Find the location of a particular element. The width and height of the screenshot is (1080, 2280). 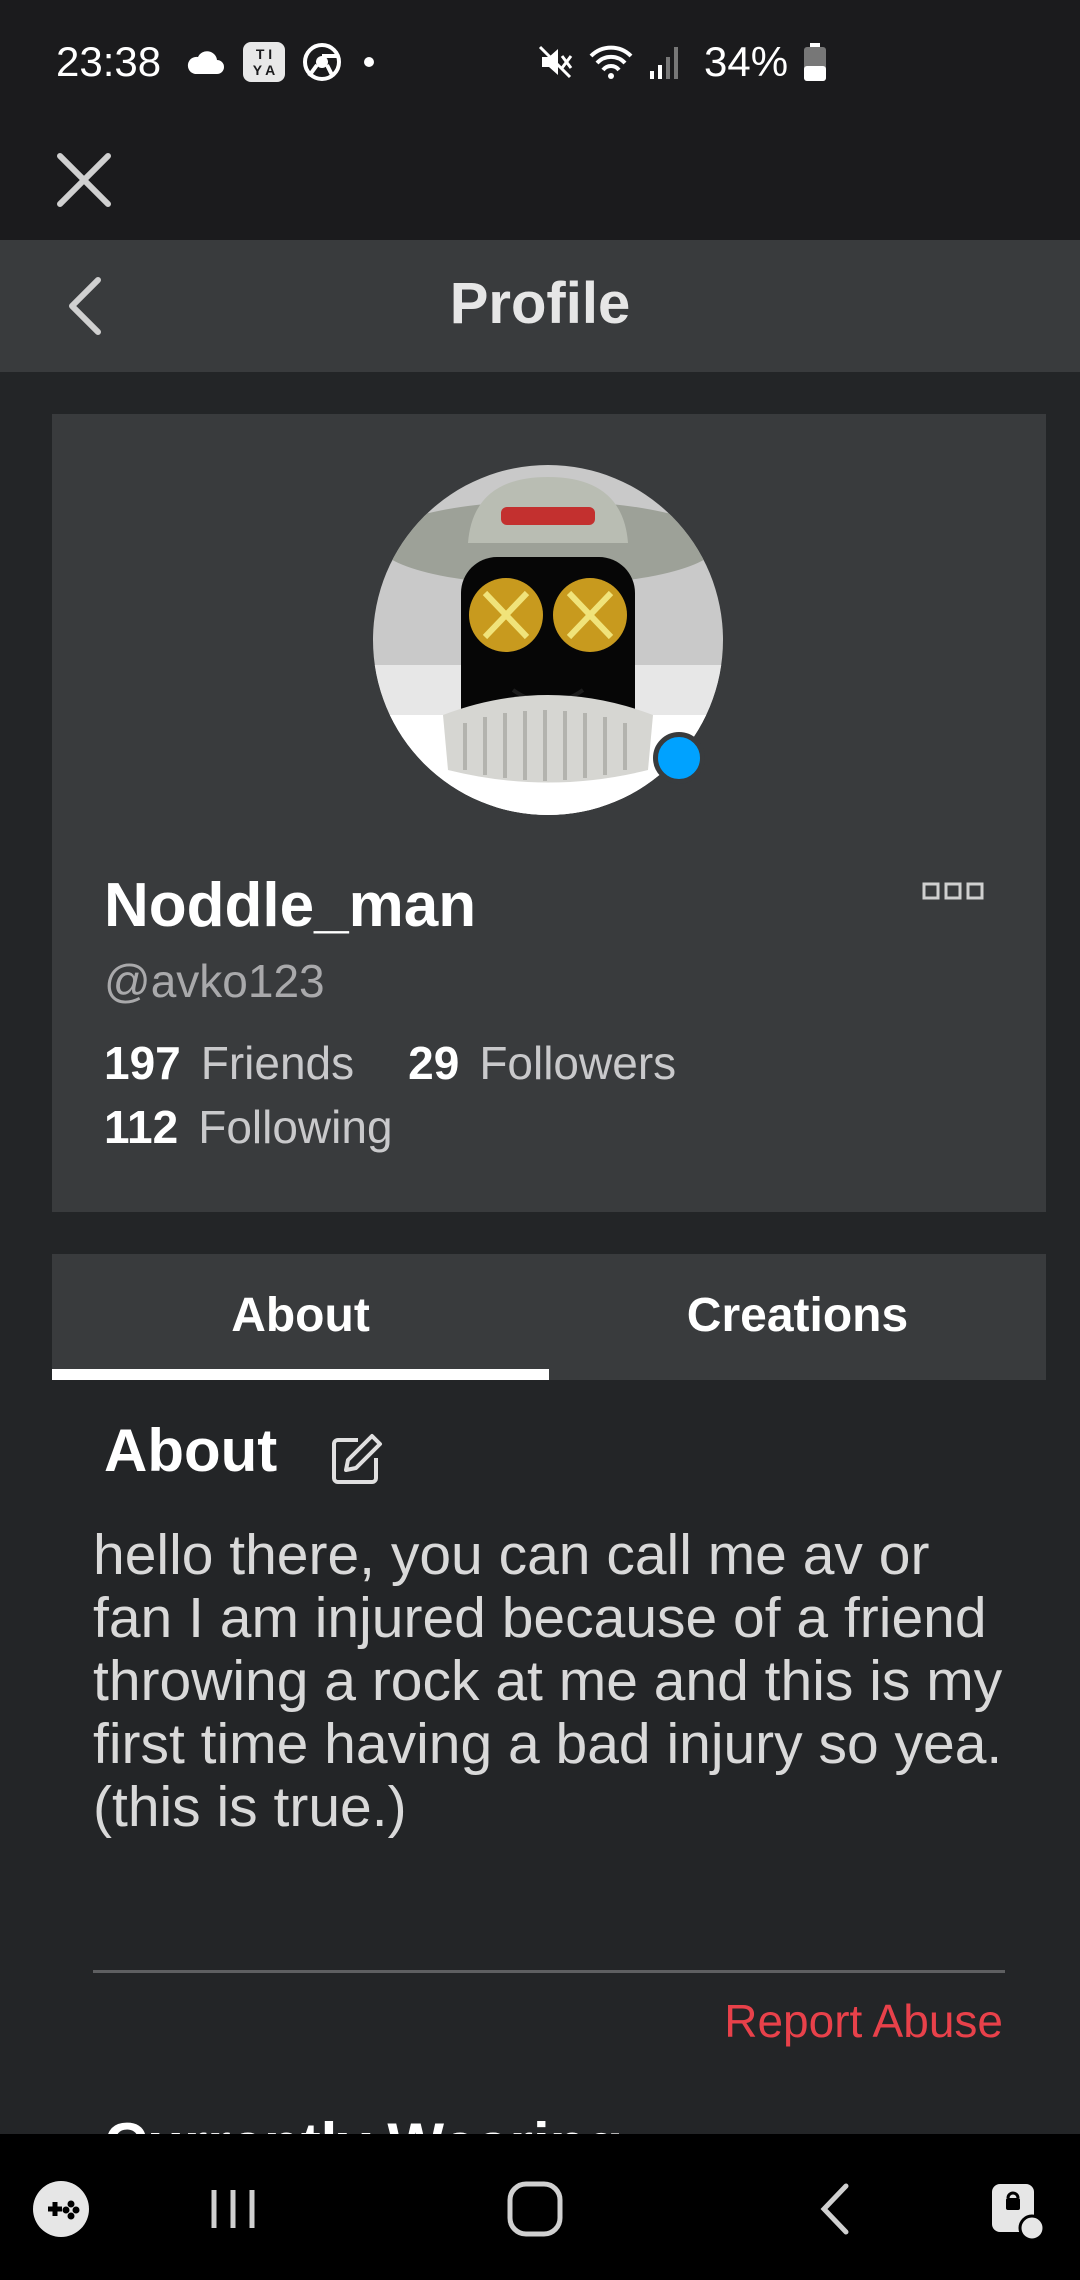

stats-row: 112 Following is located at coordinates (275, 1127).